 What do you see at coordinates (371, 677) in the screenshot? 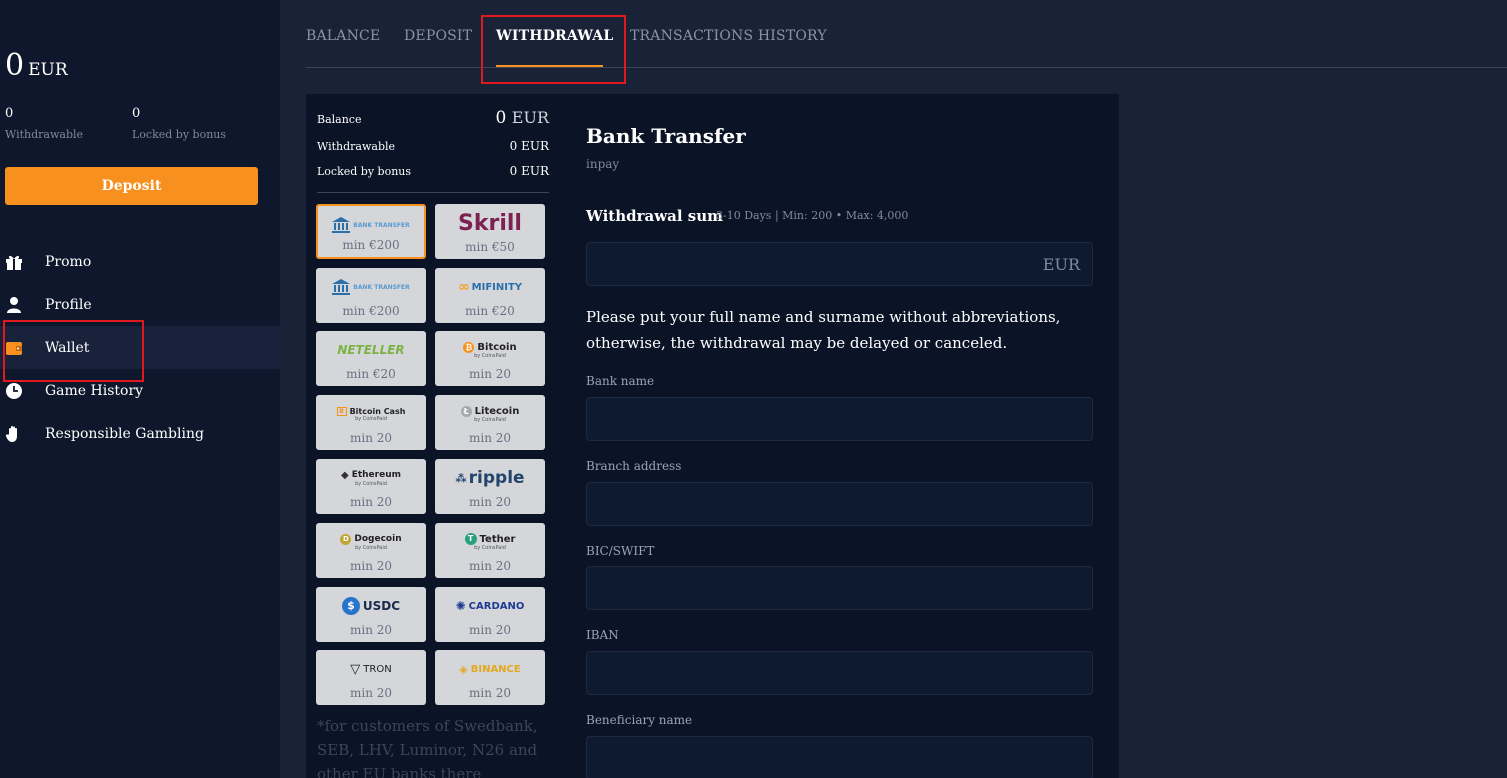
I see `method-tron: ▽ TRON min 20` at bounding box center [371, 677].